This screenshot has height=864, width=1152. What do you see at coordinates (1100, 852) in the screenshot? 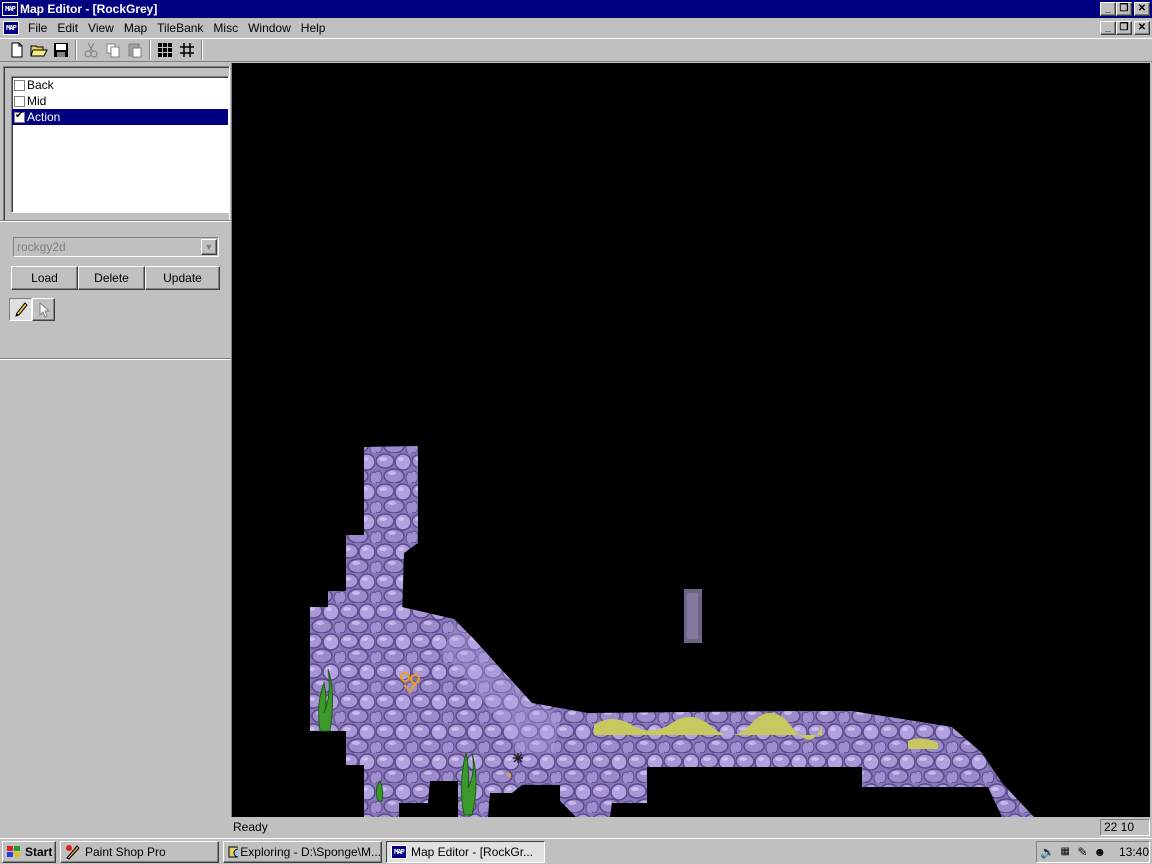
I see `user-tray-icon: ☻` at bounding box center [1100, 852].